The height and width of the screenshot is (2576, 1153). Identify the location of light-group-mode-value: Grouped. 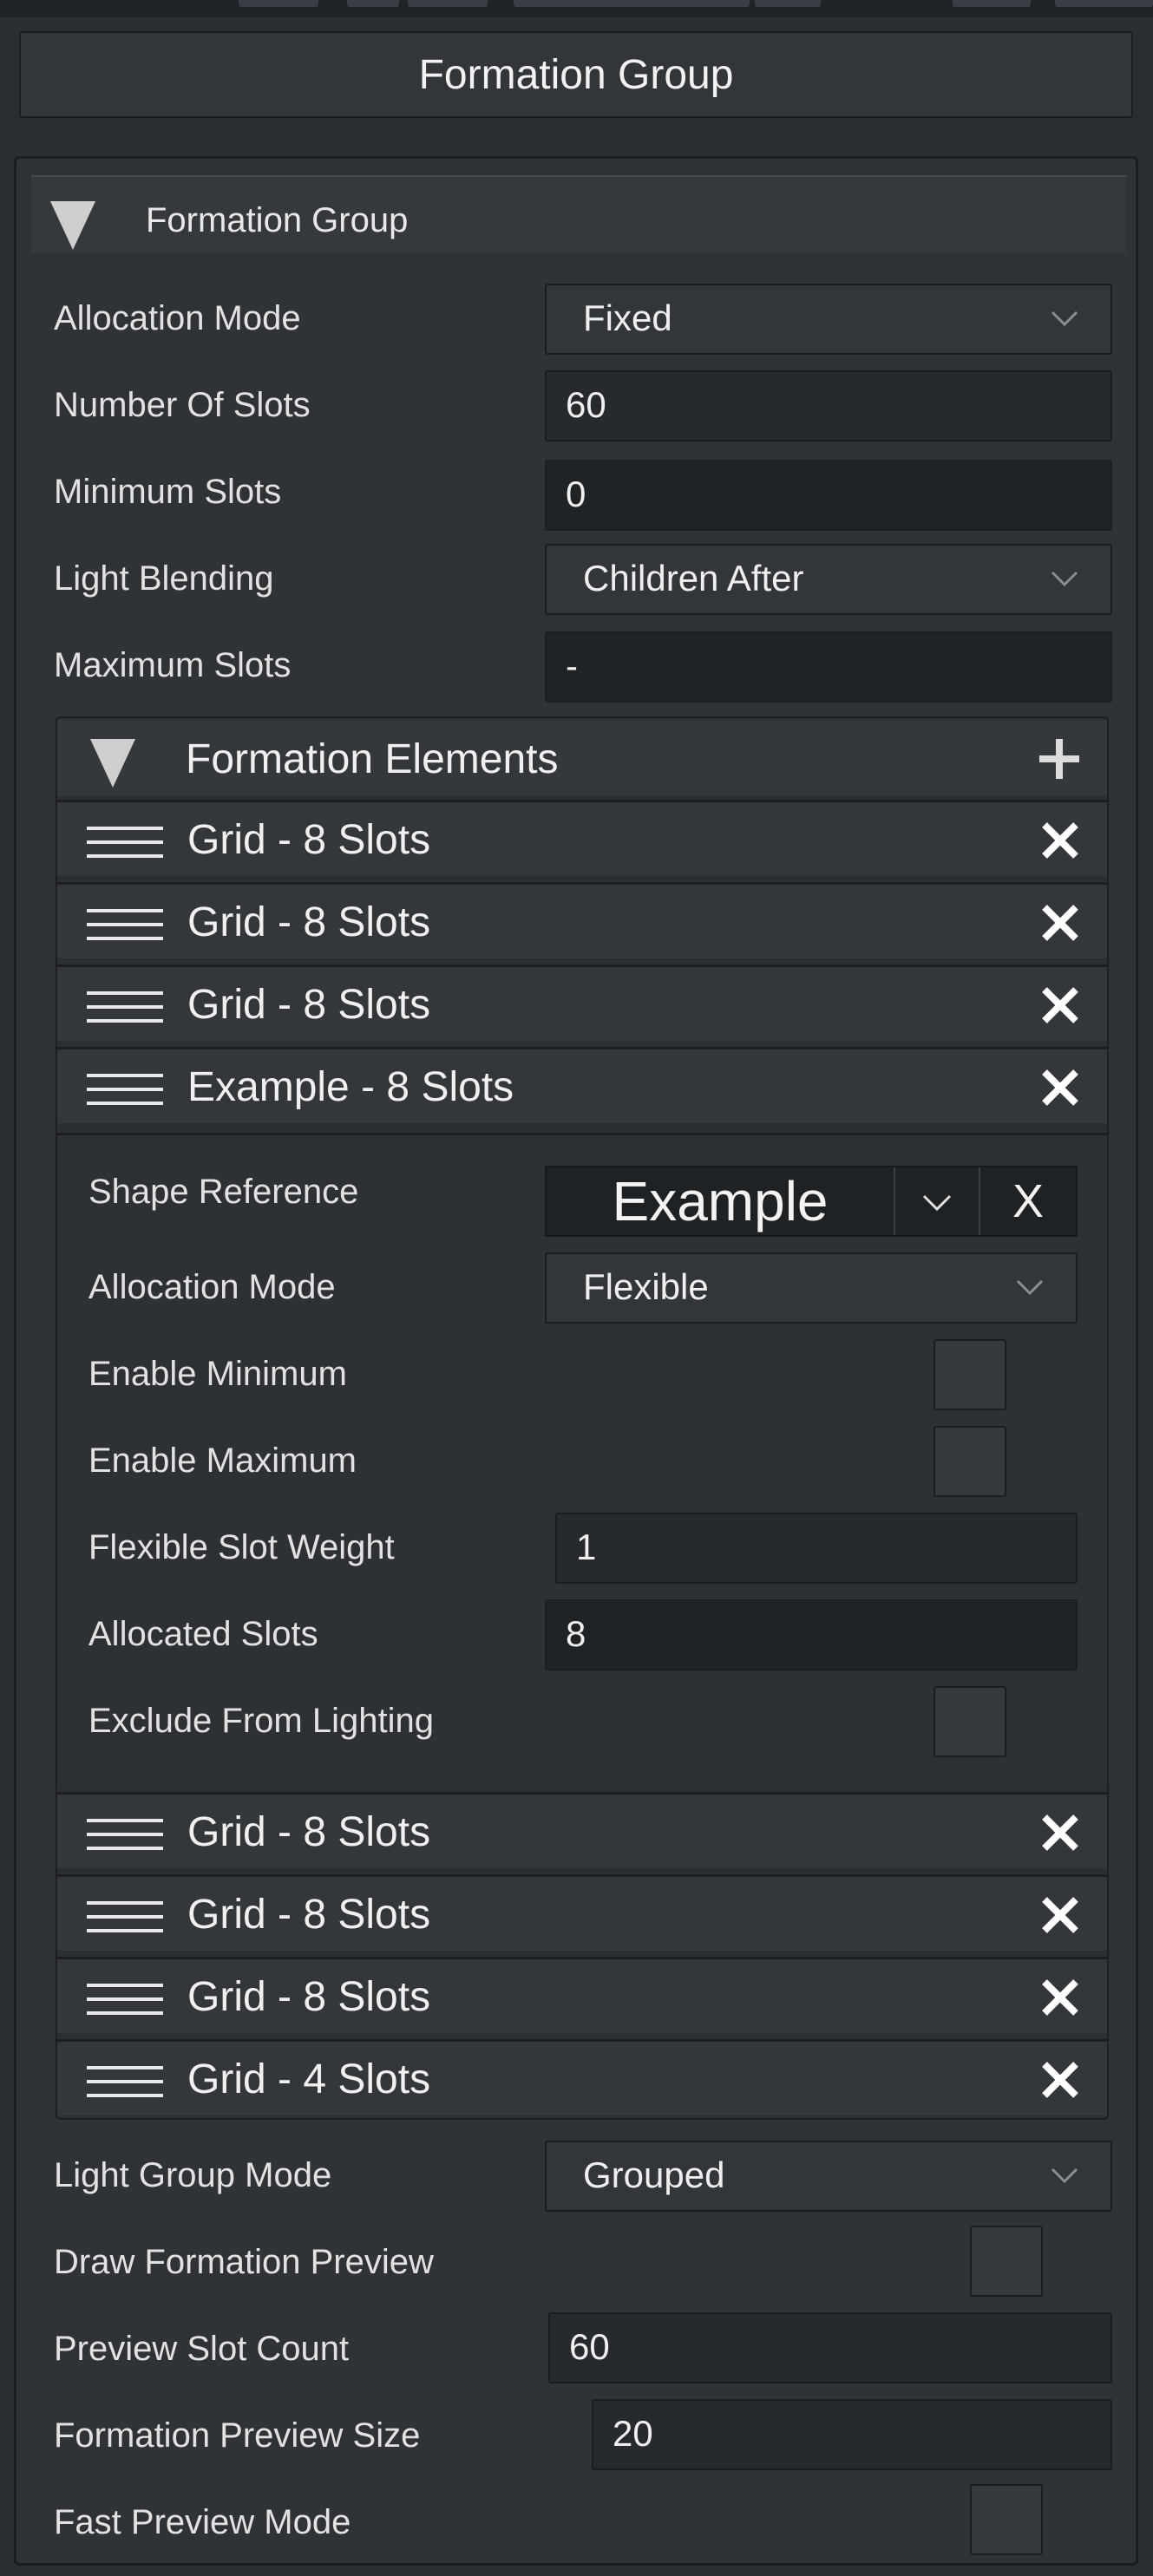
(654, 2174).